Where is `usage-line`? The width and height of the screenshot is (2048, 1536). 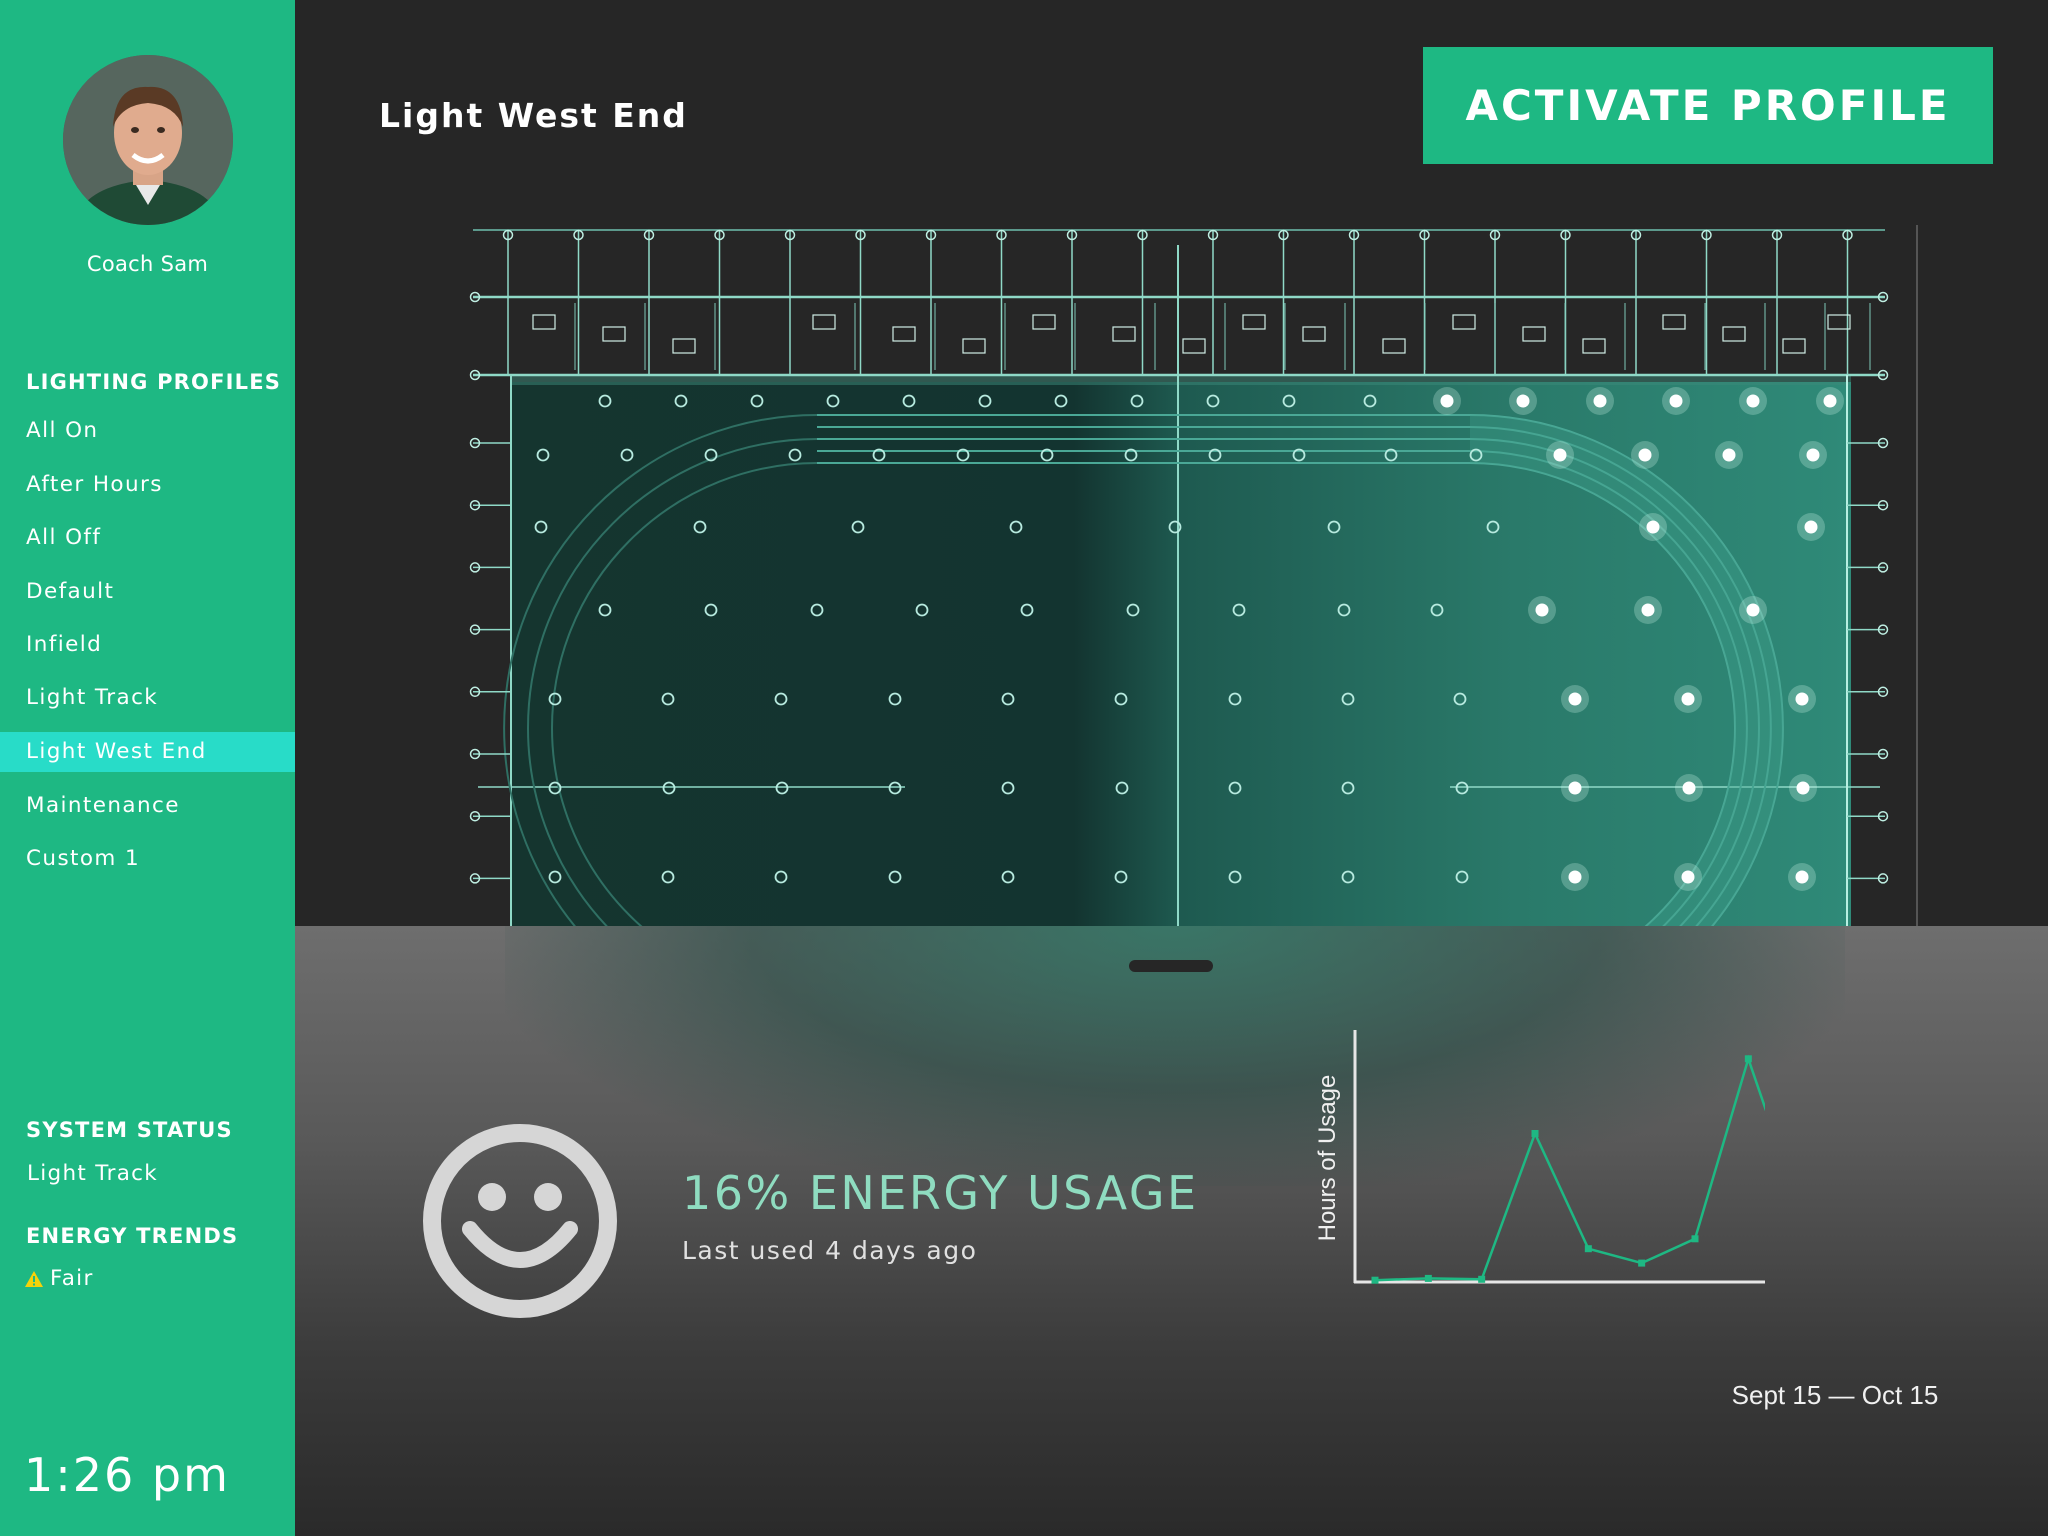
usage-line is located at coordinates (1569, 1168).